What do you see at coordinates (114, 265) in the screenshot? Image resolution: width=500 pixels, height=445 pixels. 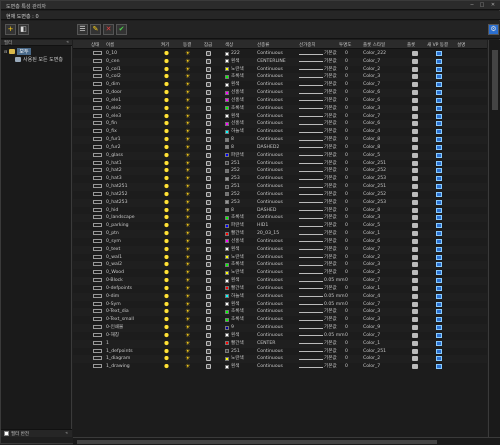 I see `layer-name: 0_wal2` at bounding box center [114, 265].